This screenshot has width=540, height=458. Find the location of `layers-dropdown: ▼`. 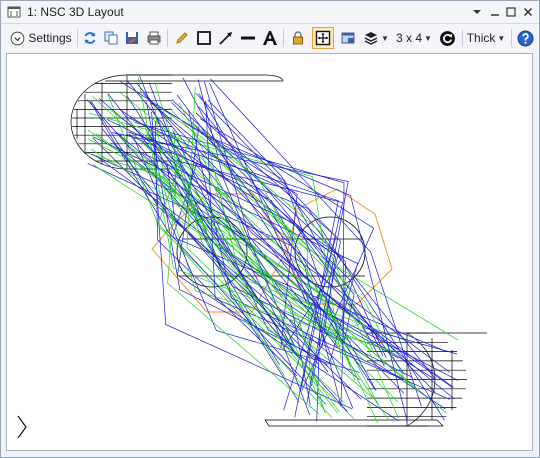

layers-dropdown: ▼ is located at coordinates (376, 38).